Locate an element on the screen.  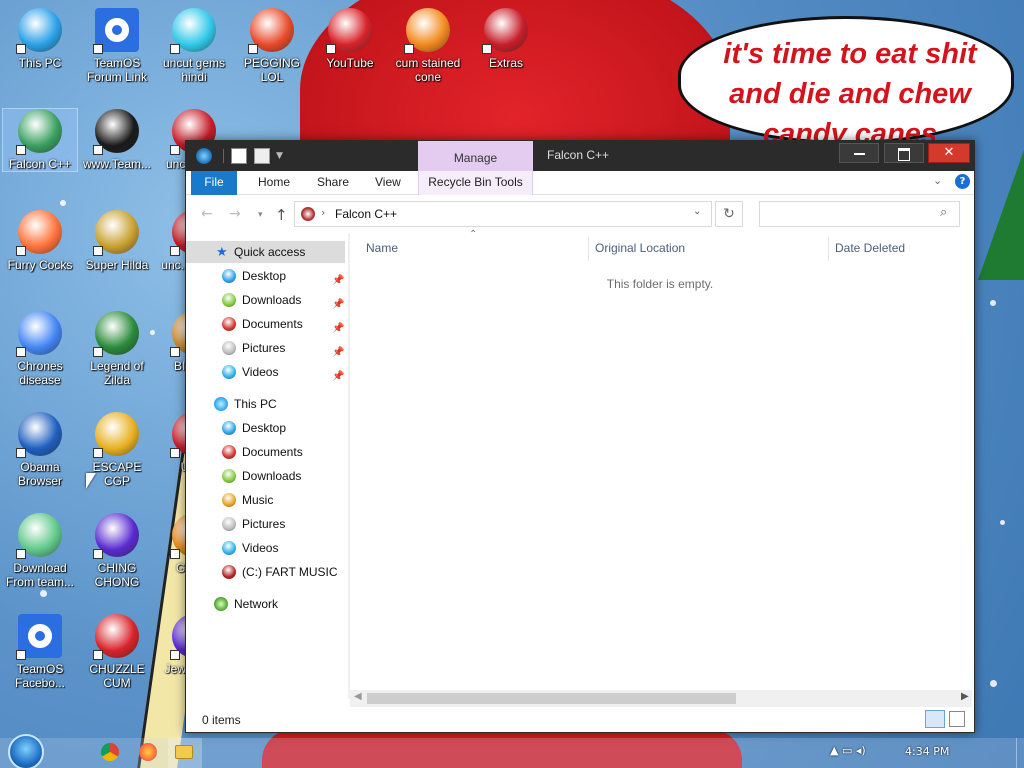
desktop-icon: Extras is located at coordinates (506, 39).